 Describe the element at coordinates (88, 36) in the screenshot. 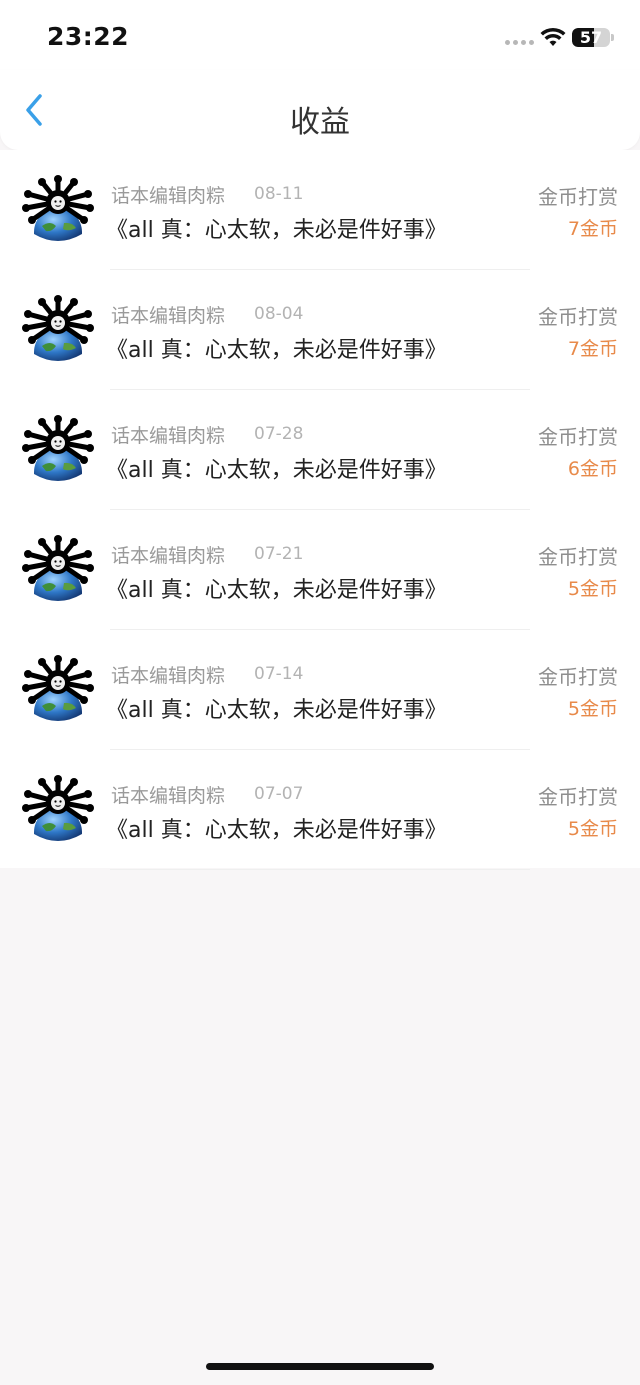

I see `status-time: 23:22` at that location.